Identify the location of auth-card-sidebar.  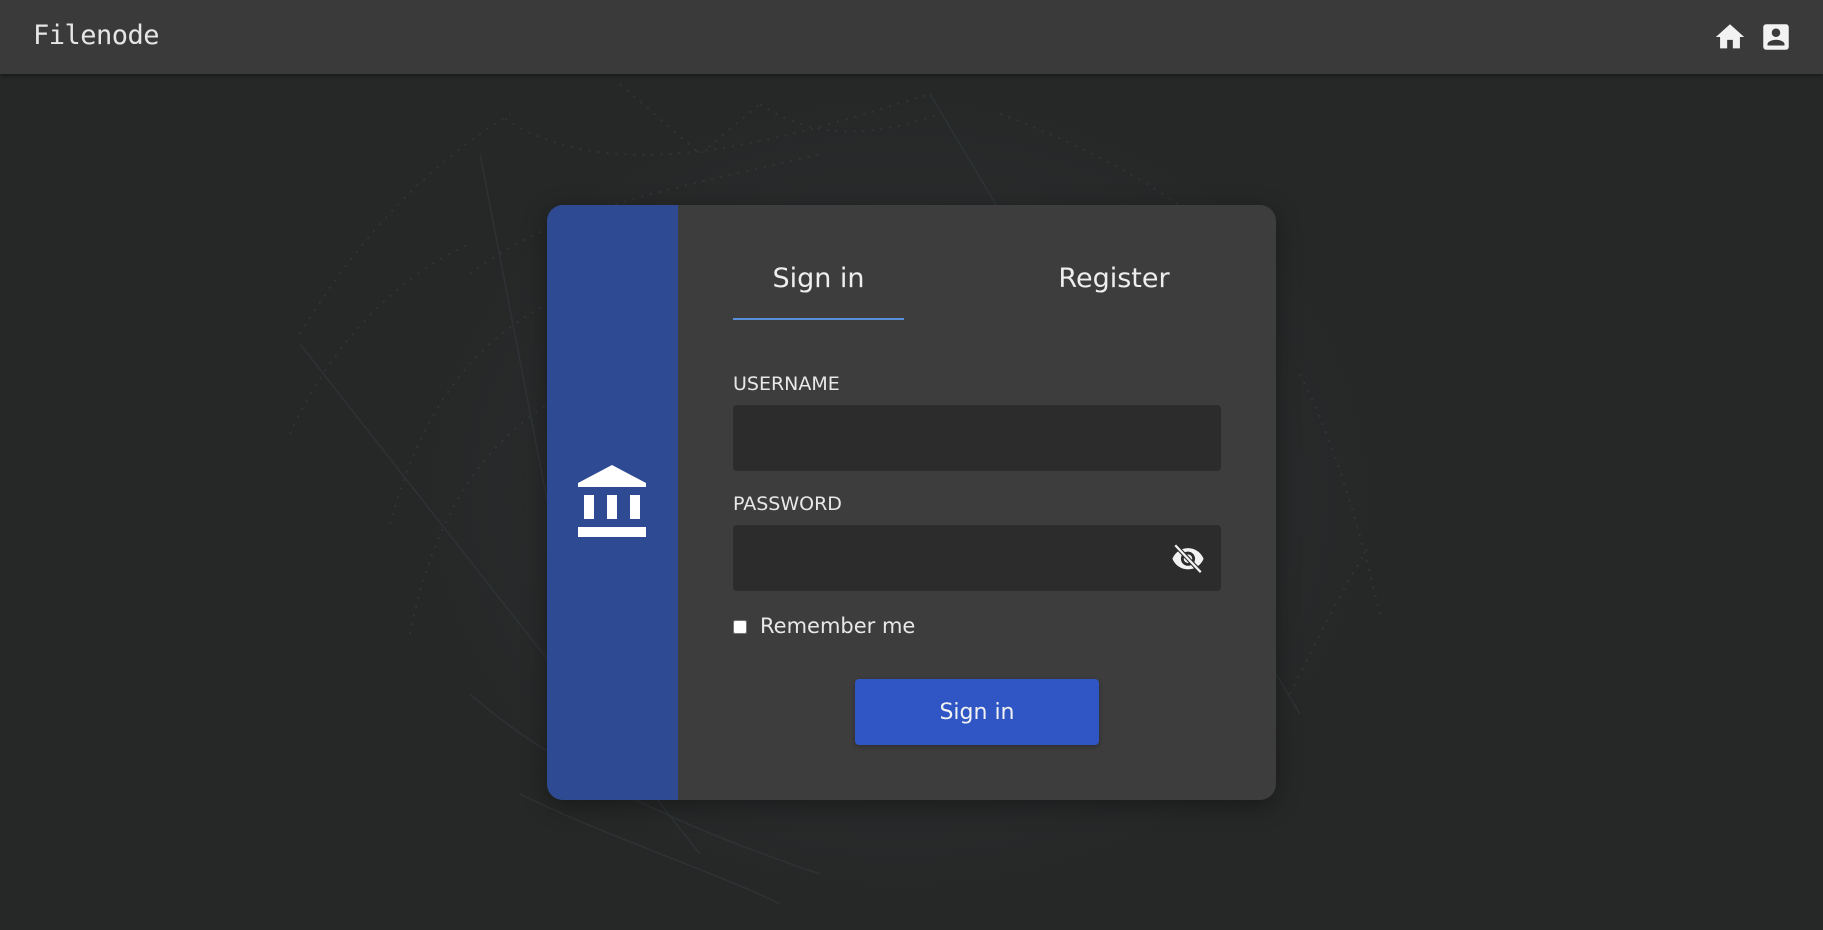
(612, 502).